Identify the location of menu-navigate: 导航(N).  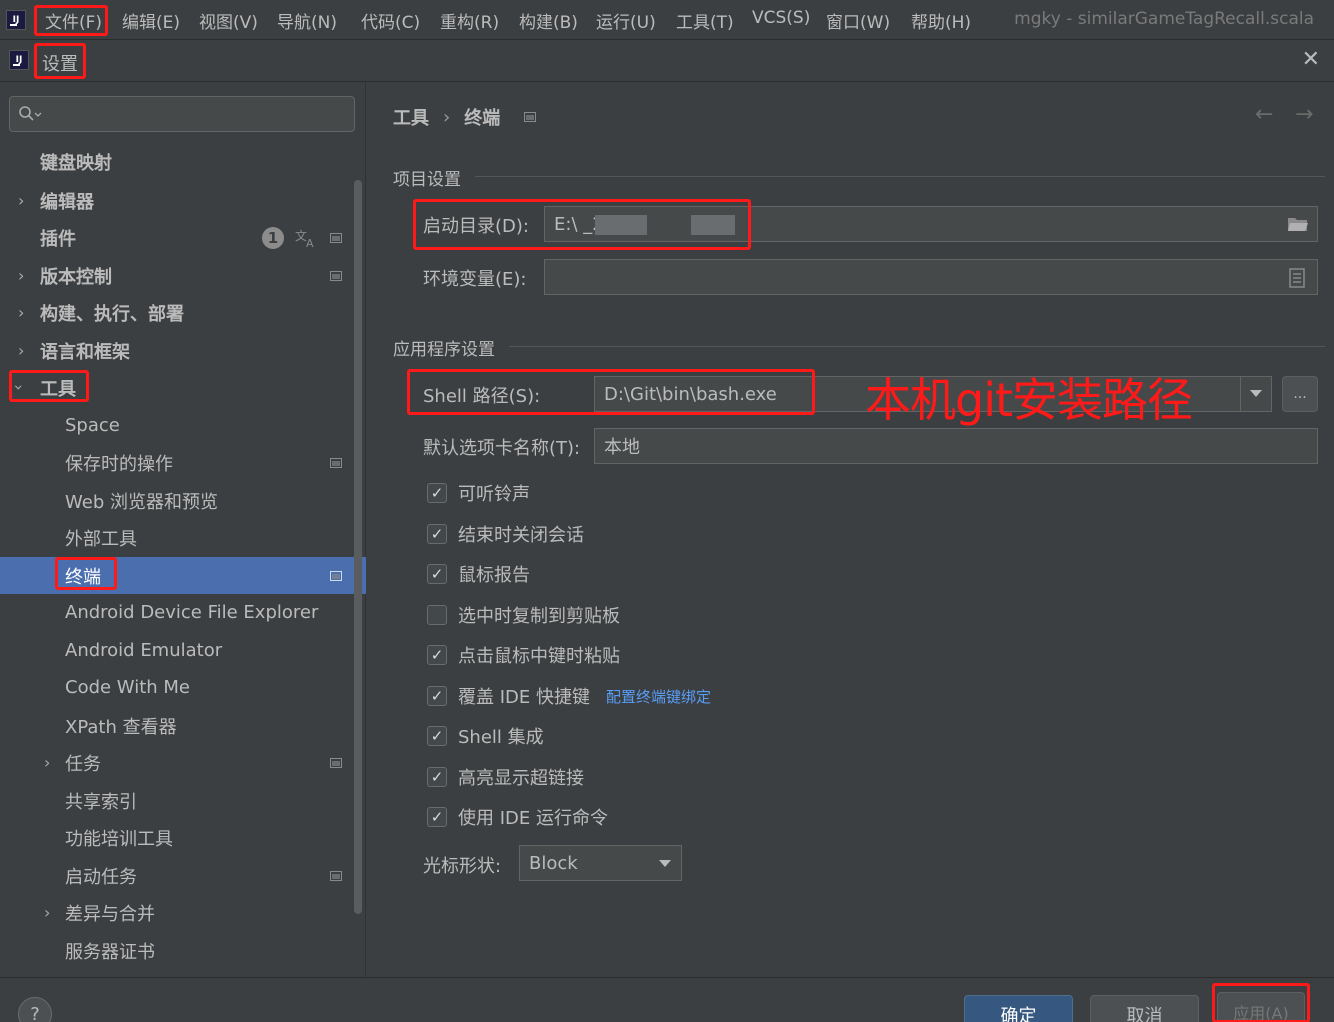
(307, 20).